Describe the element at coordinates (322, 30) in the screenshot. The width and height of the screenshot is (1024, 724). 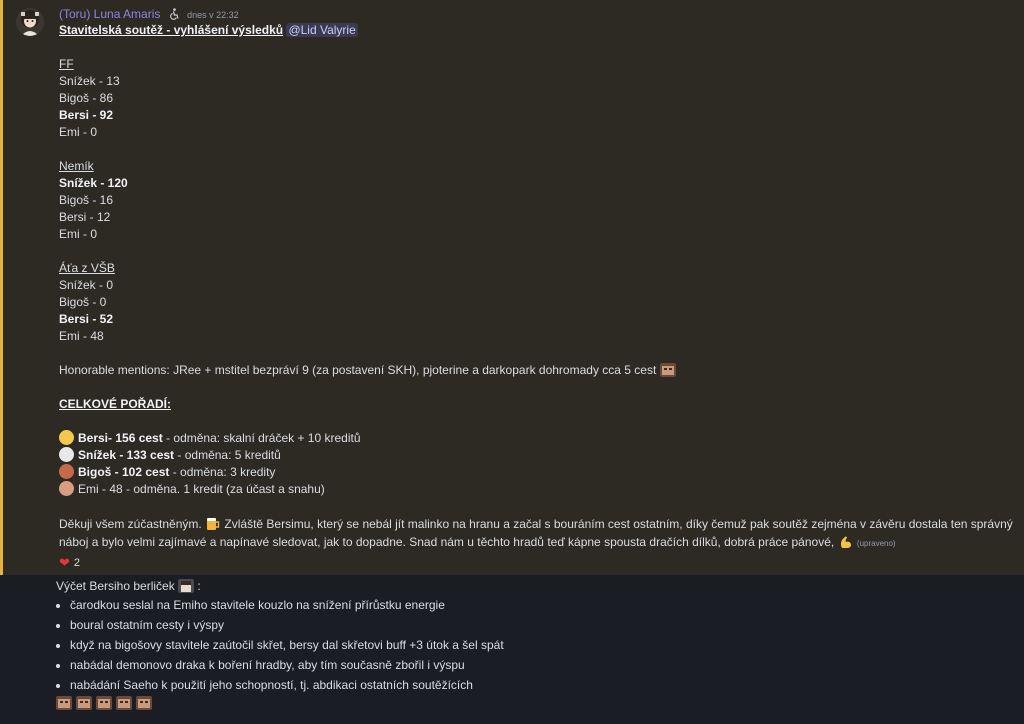
I see `role-mention: @Lid Valyrie` at that location.